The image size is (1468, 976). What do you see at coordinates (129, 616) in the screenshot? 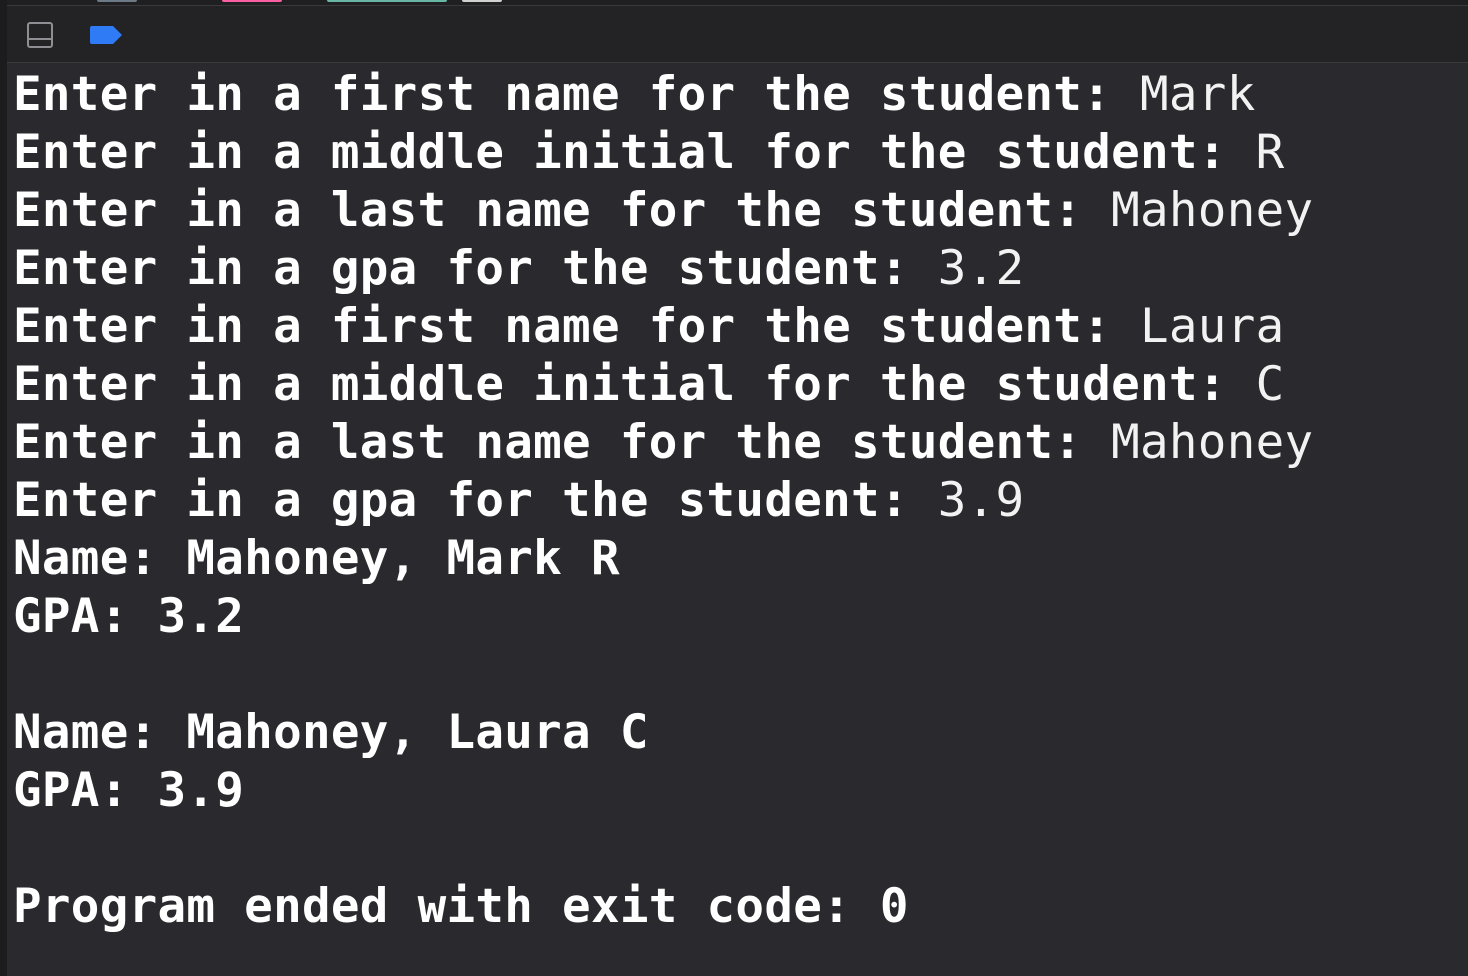
I see `output-line: GPA: 3.2` at bounding box center [129, 616].